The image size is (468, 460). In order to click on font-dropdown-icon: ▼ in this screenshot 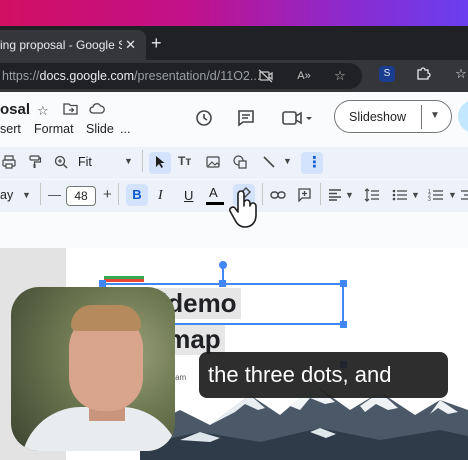, I will do `click(26, 195)`.